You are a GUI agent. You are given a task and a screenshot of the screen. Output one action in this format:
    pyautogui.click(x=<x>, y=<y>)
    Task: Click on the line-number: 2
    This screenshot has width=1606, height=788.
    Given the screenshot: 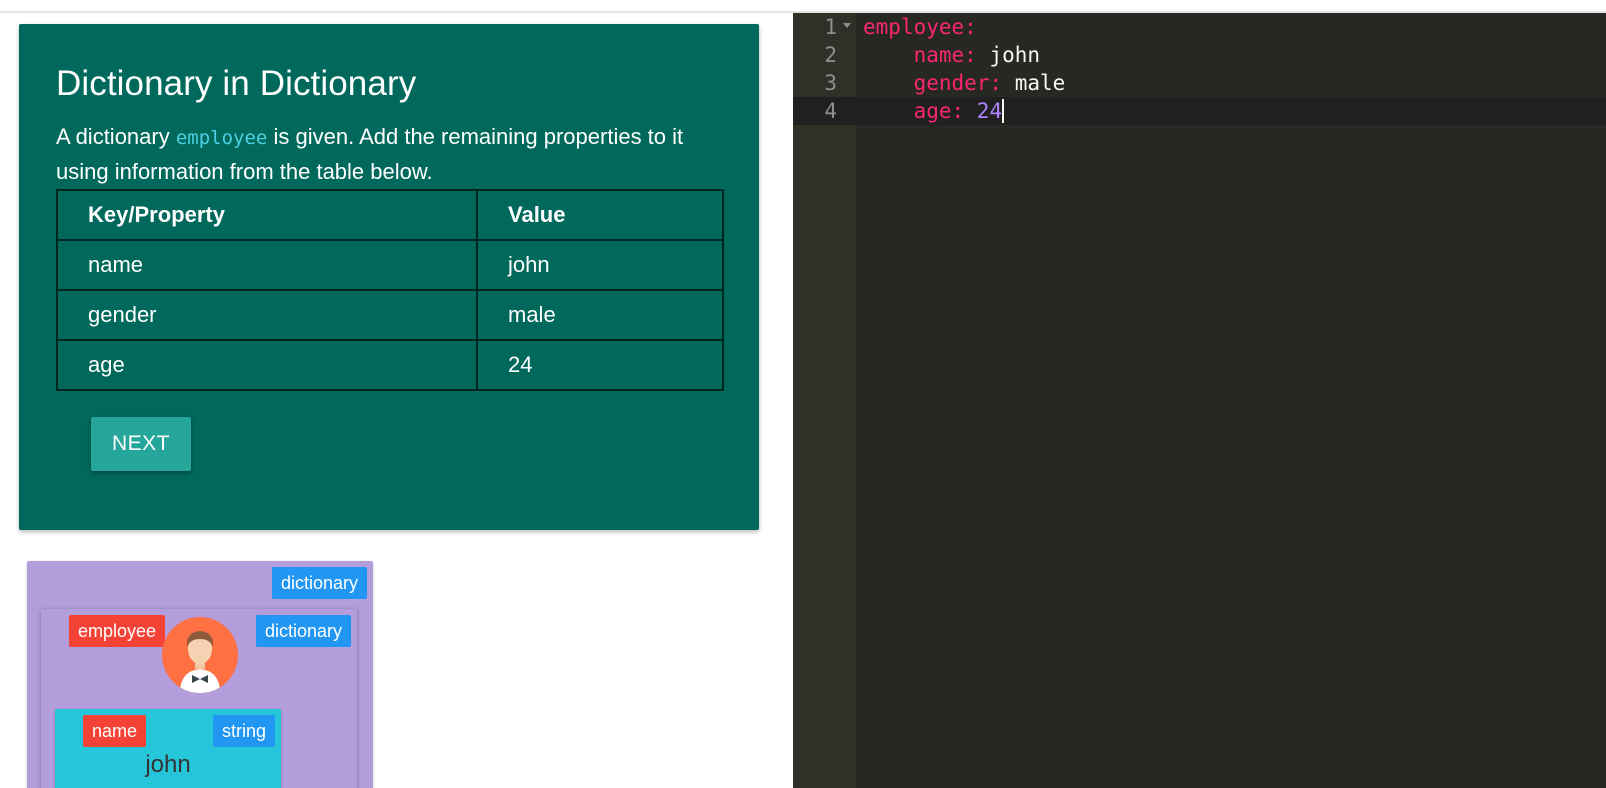 What is the action you would take?
    pyautogui.click(x=830, y=55)
    